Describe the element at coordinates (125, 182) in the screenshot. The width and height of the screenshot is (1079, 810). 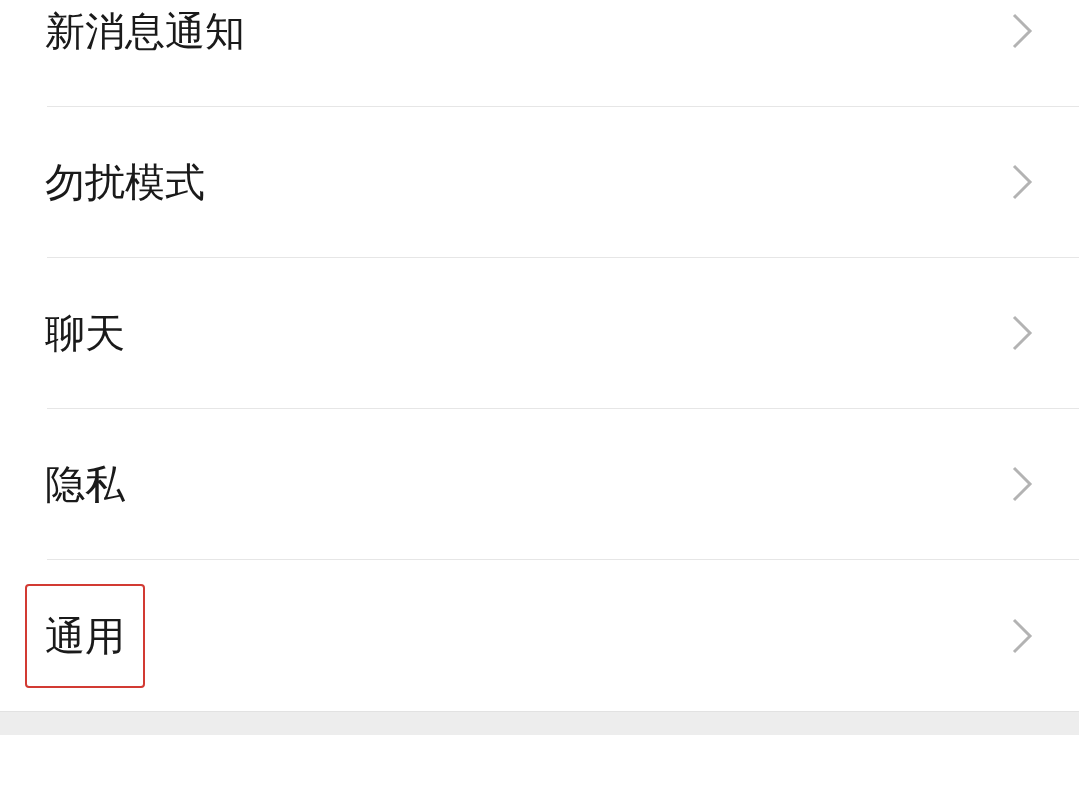
I see `settings-item-label: 勿扰模式` at that location.